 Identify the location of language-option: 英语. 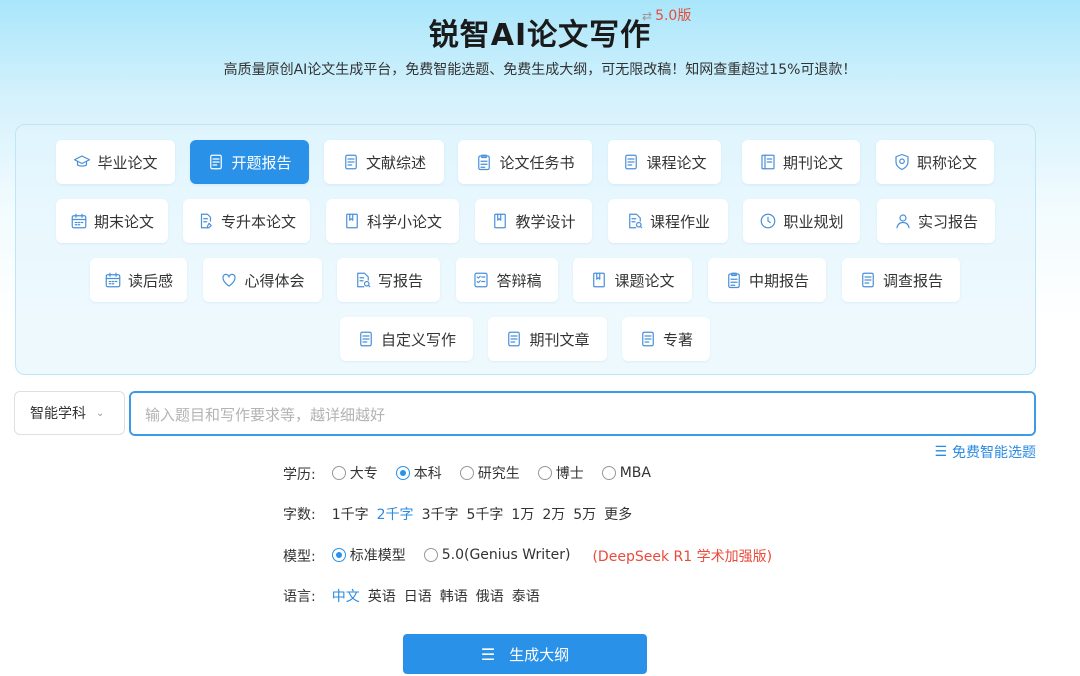
(382, 597).